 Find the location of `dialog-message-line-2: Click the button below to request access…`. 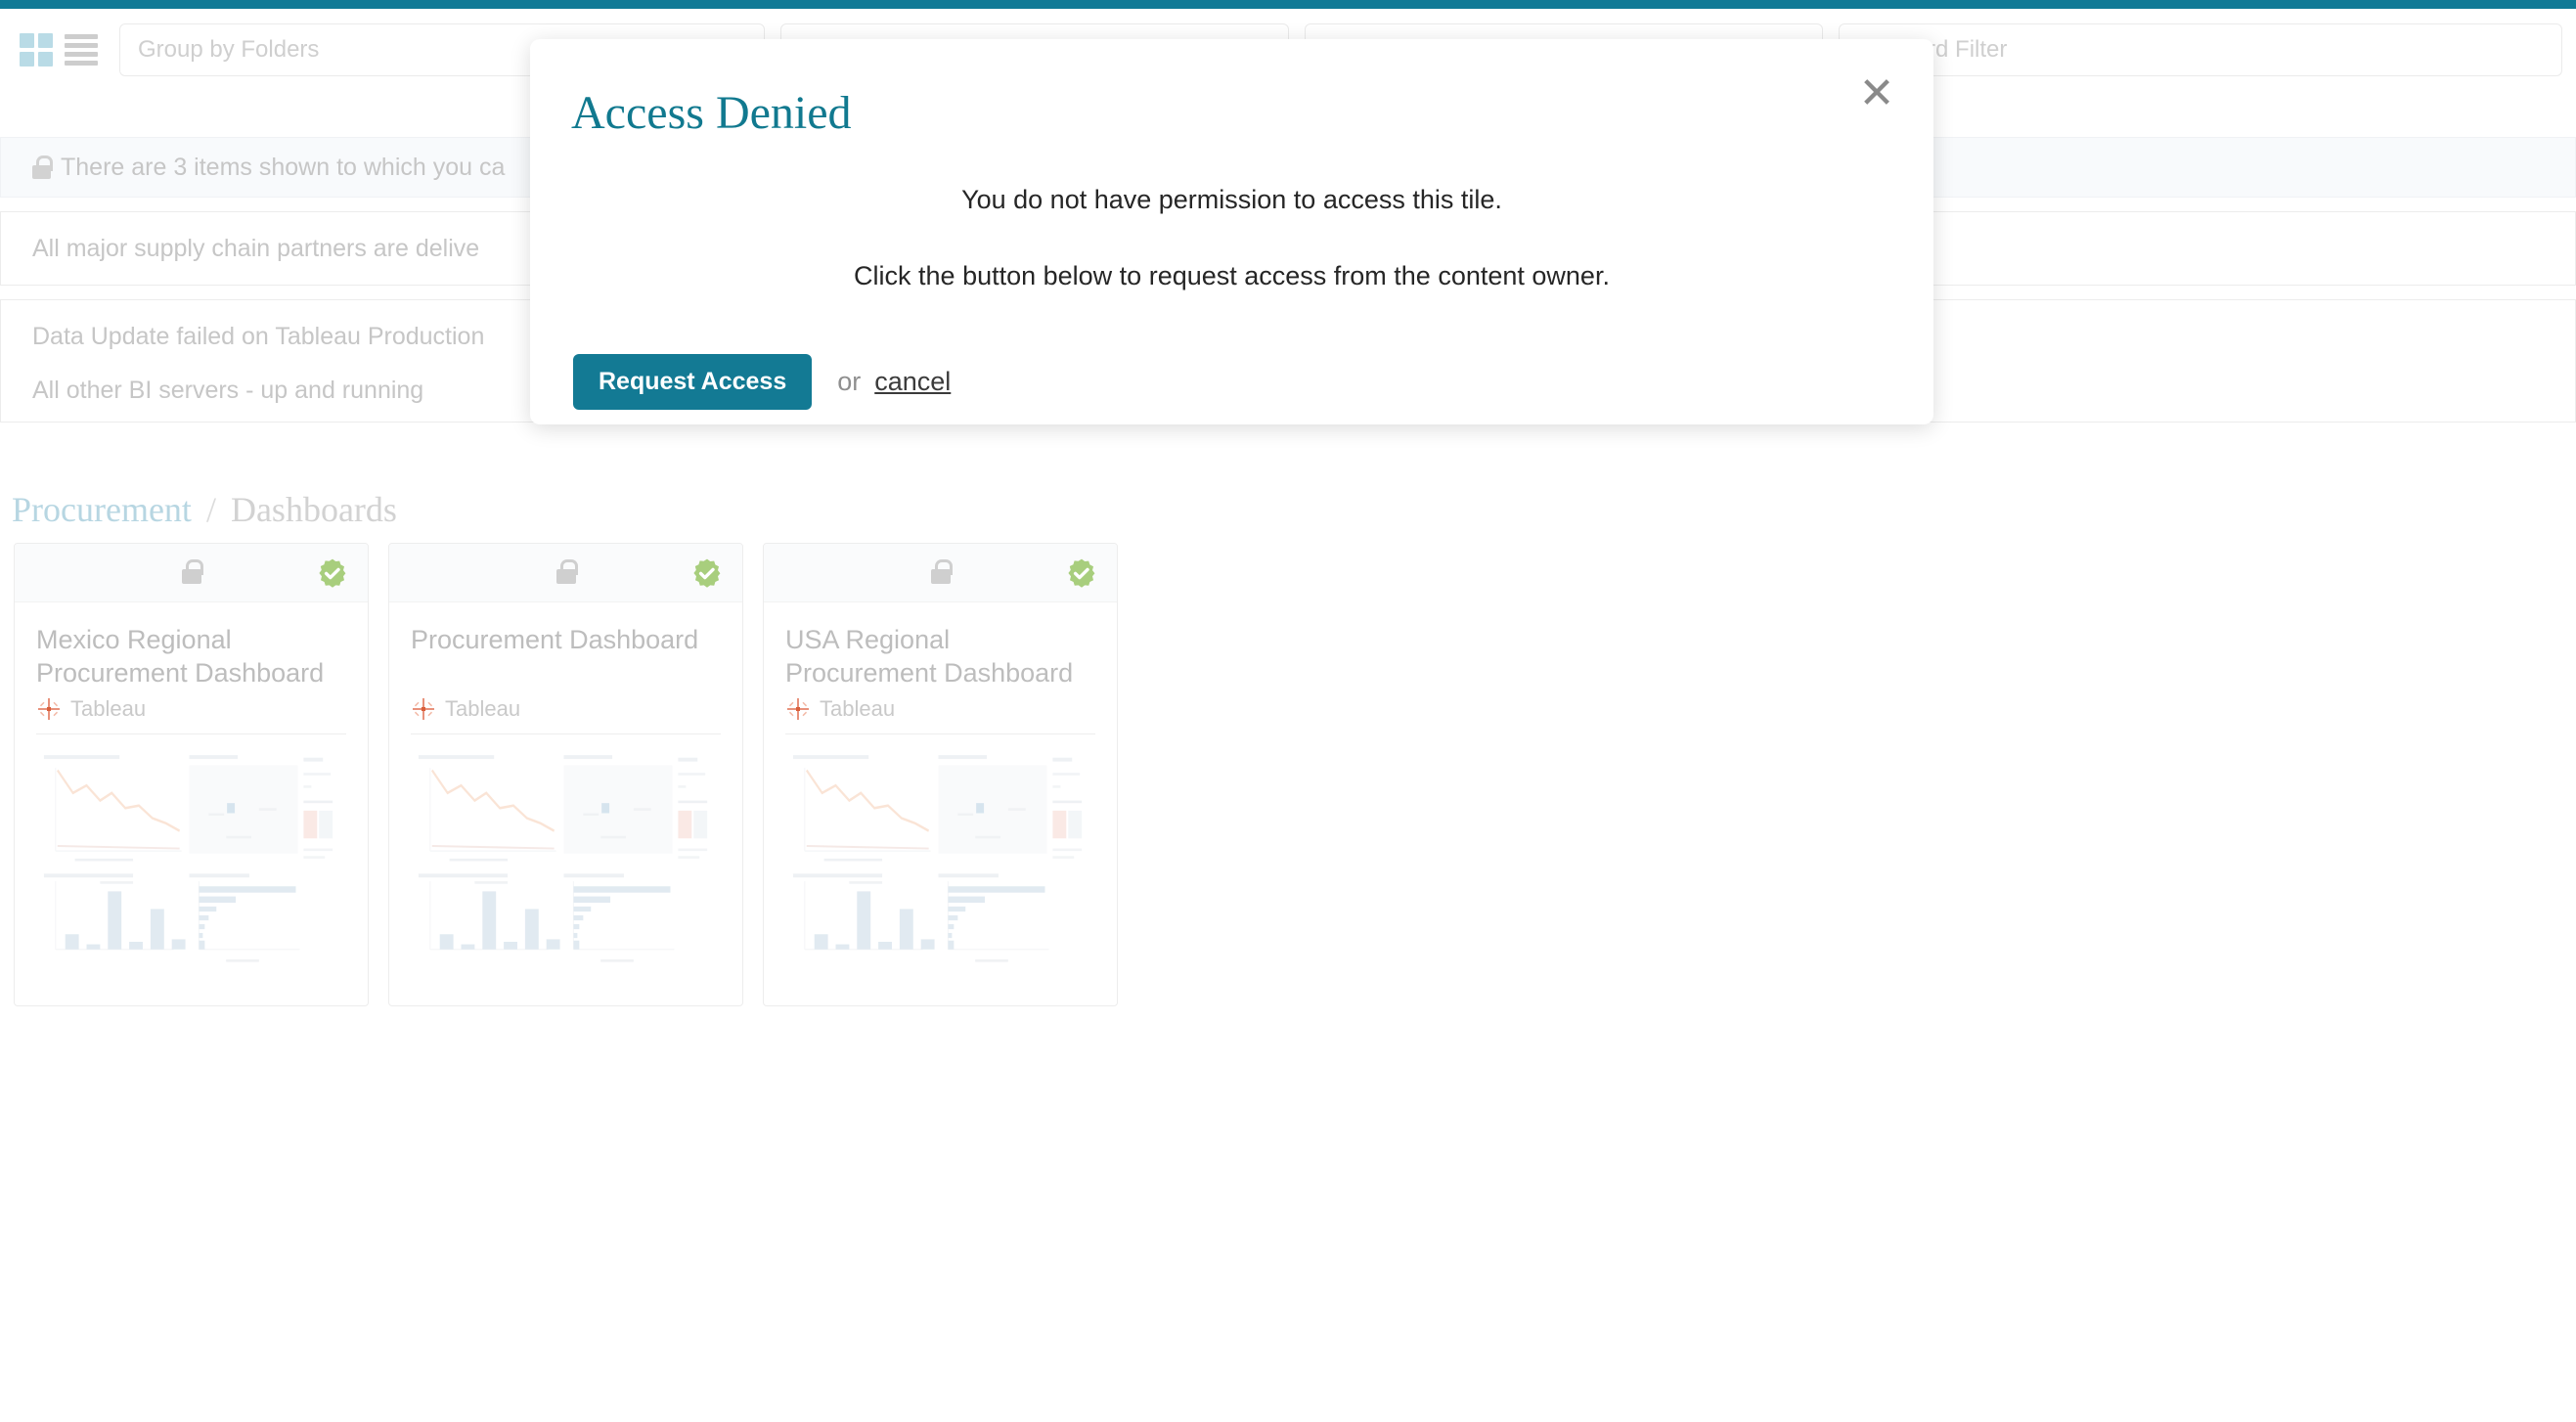

dialog-message-line-2: Click the button below to request access… is located at coordinates (1232, 275).